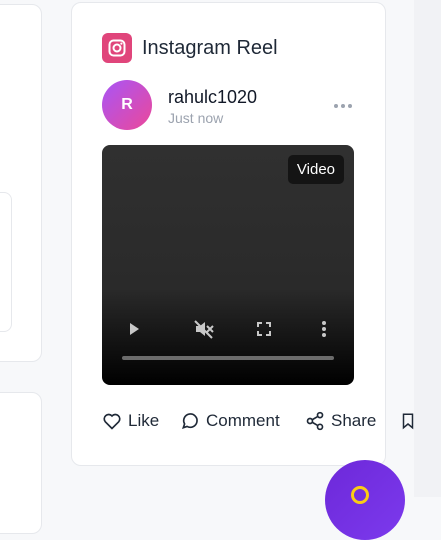  I want to click on share-label: Share, so click(354, 420).